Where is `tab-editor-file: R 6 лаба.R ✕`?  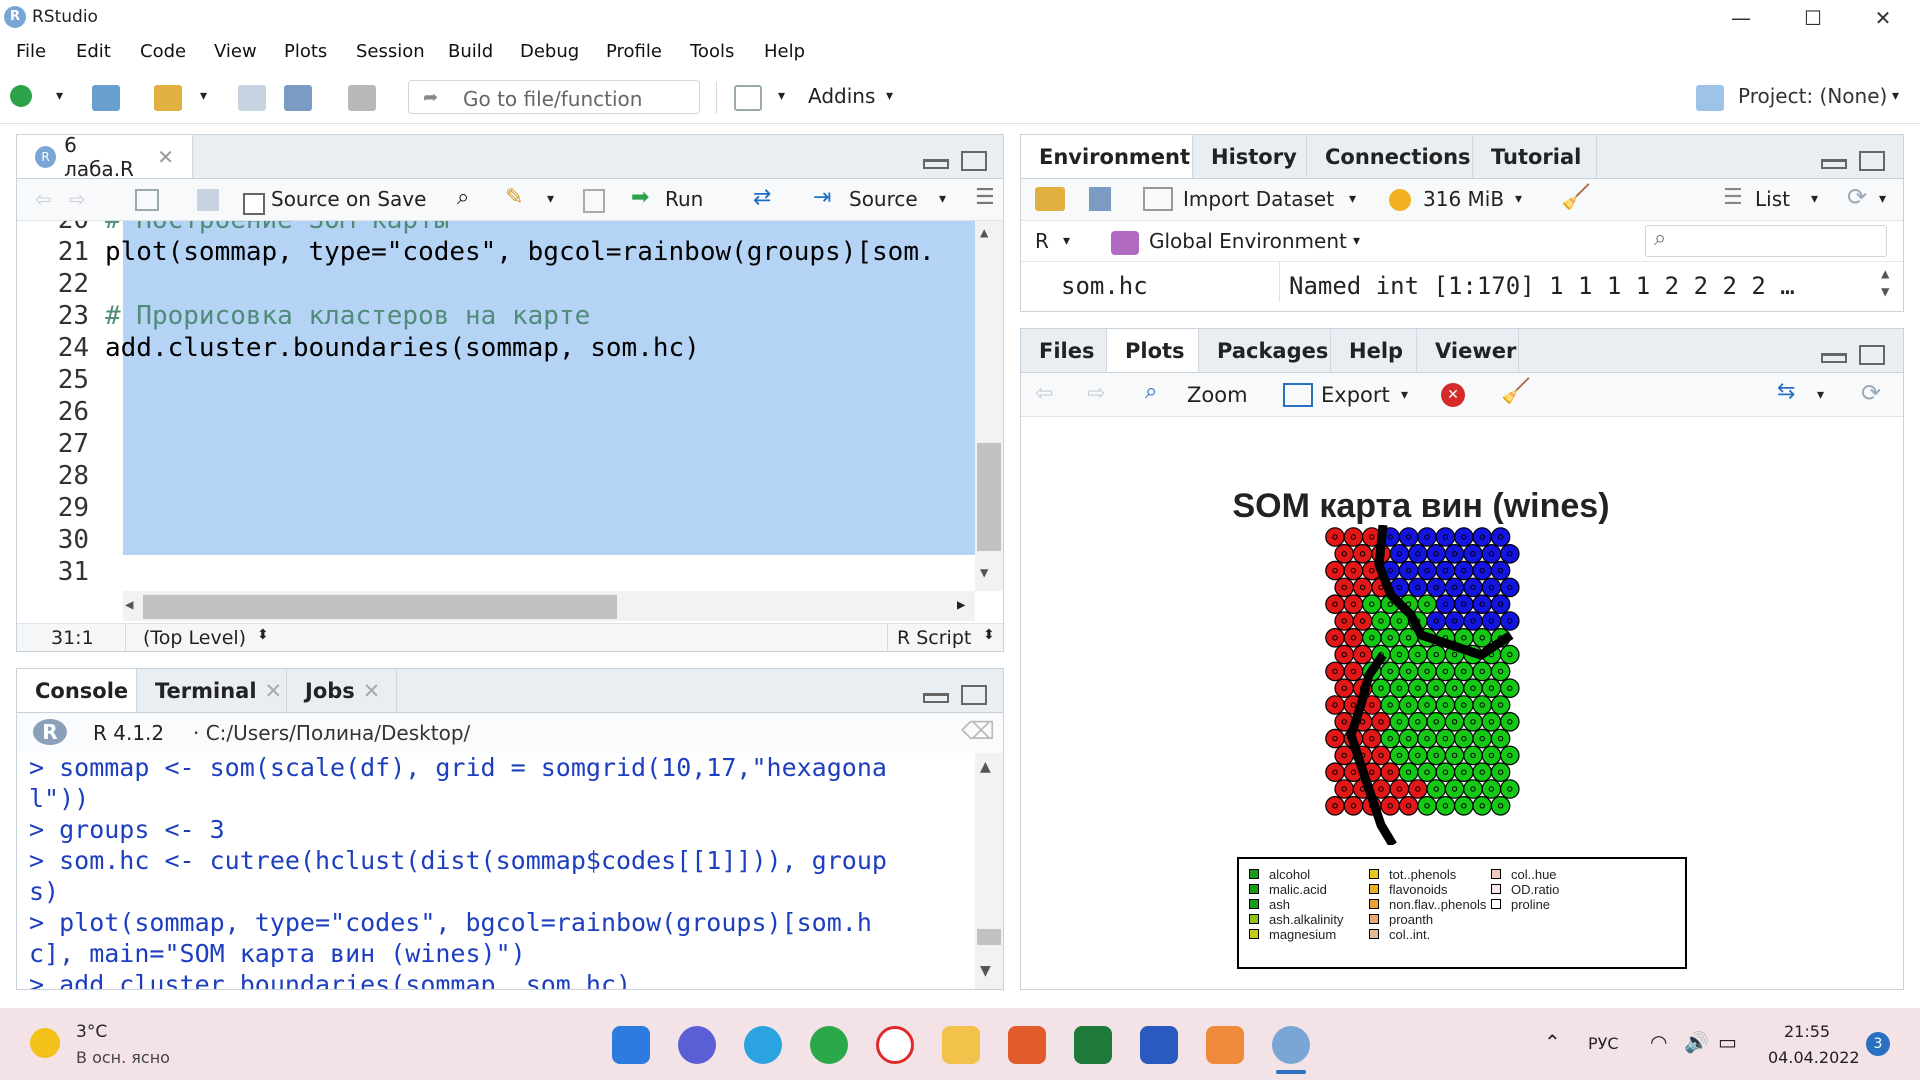
tab-editor-file: R 6 лаба.R ✕ is located at coordinates (105, 157).